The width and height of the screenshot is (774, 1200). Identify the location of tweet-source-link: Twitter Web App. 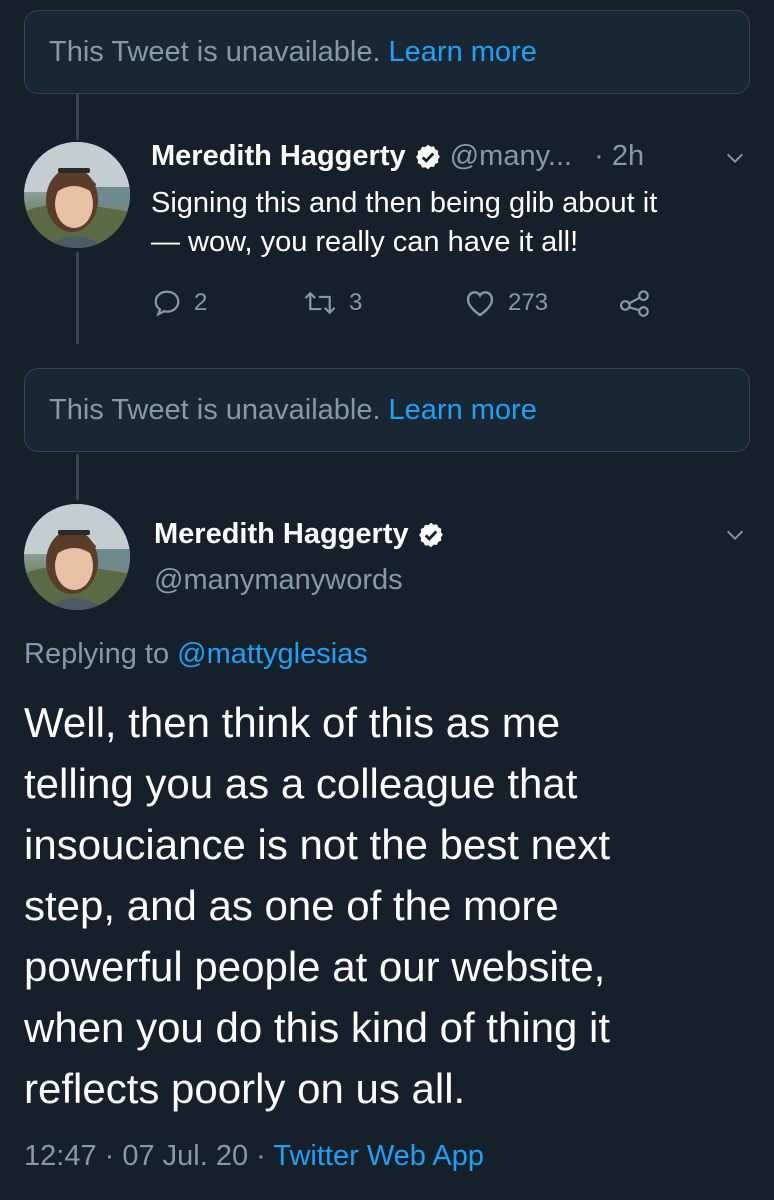
(378, 1156).